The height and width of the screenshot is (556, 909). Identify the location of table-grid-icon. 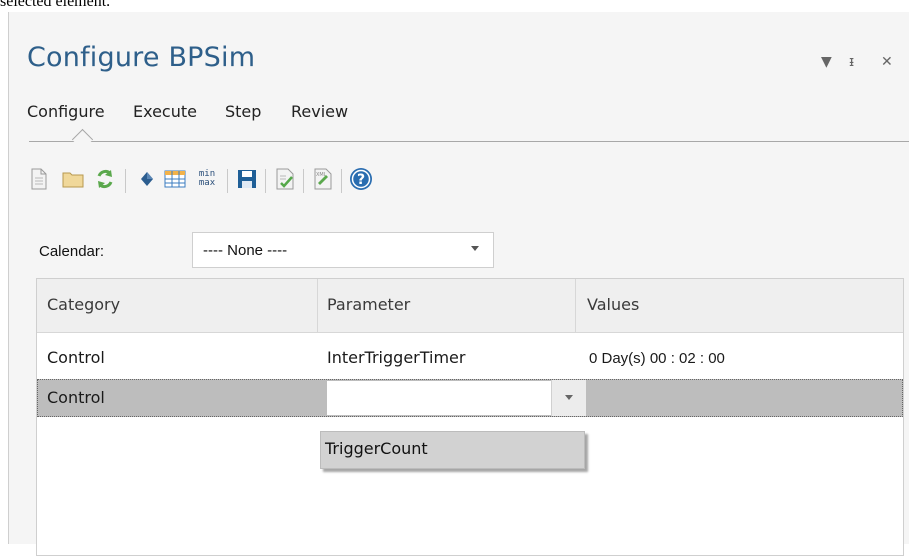
(175, 179).